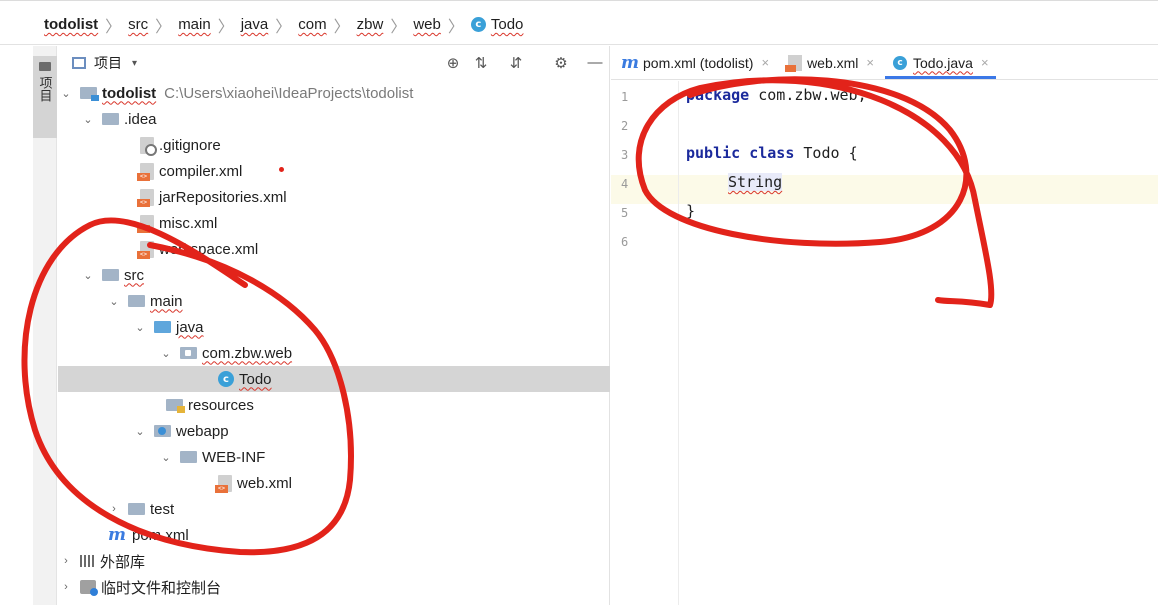 This screenshot has height=605, width=1158. Describe the element at coordinates (334, 197) in the screenshot. I see `tree-item-jarrepositories-xml: jarRepositories.xml` at that location.